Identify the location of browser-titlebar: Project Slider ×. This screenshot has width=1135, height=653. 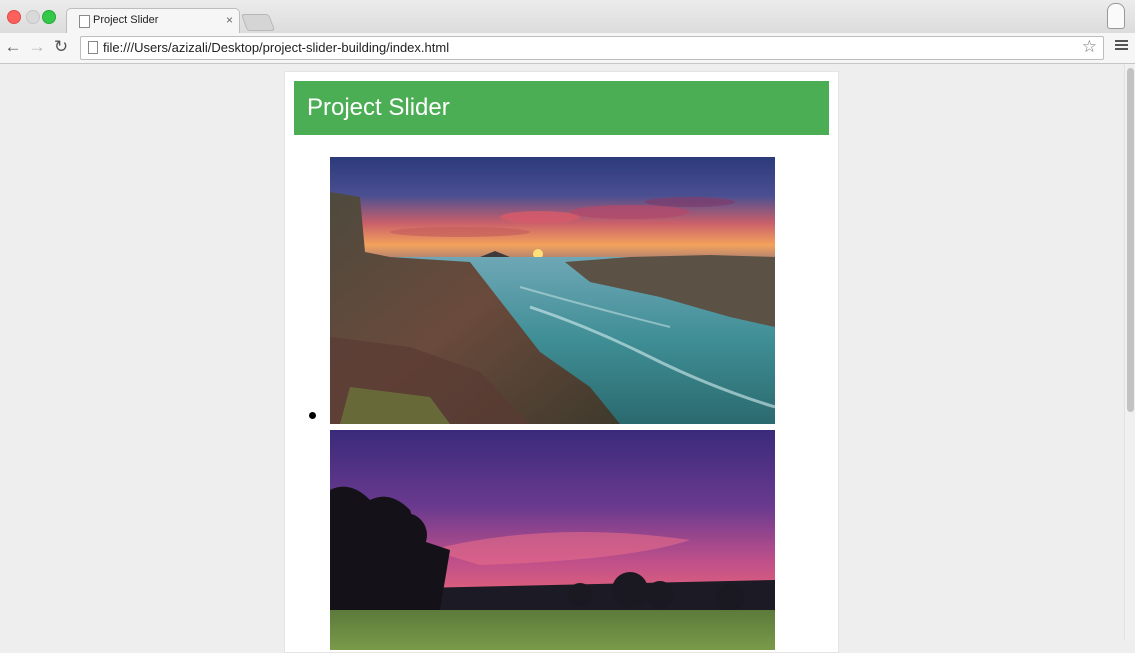
(567, 17).